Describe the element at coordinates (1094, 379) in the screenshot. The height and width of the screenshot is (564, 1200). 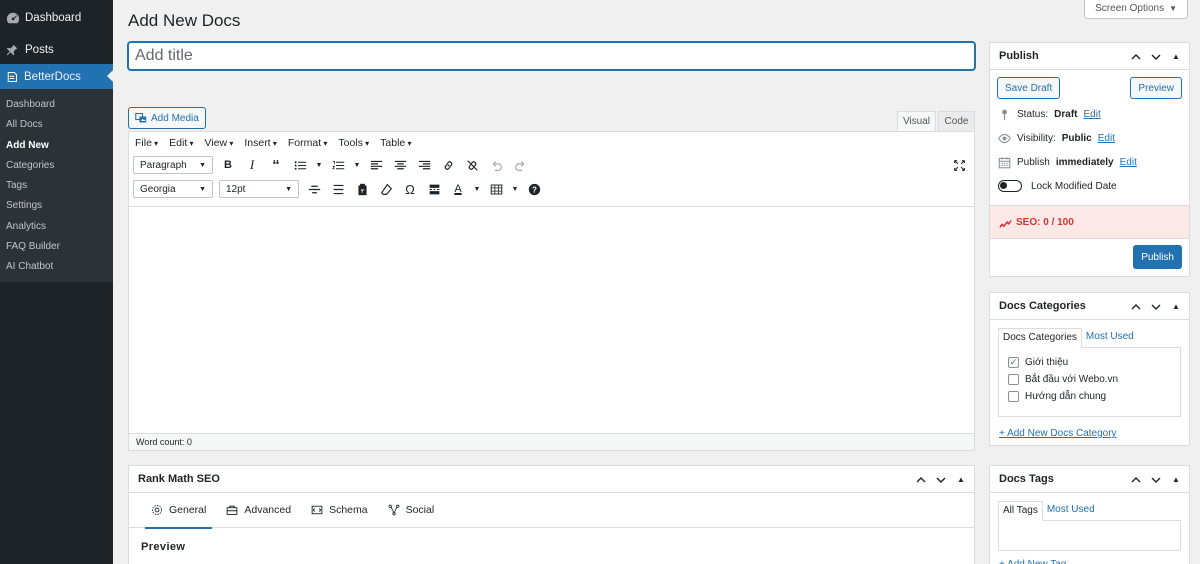
I see `list-item: Bắt đầu với Webo.vn` at that location.